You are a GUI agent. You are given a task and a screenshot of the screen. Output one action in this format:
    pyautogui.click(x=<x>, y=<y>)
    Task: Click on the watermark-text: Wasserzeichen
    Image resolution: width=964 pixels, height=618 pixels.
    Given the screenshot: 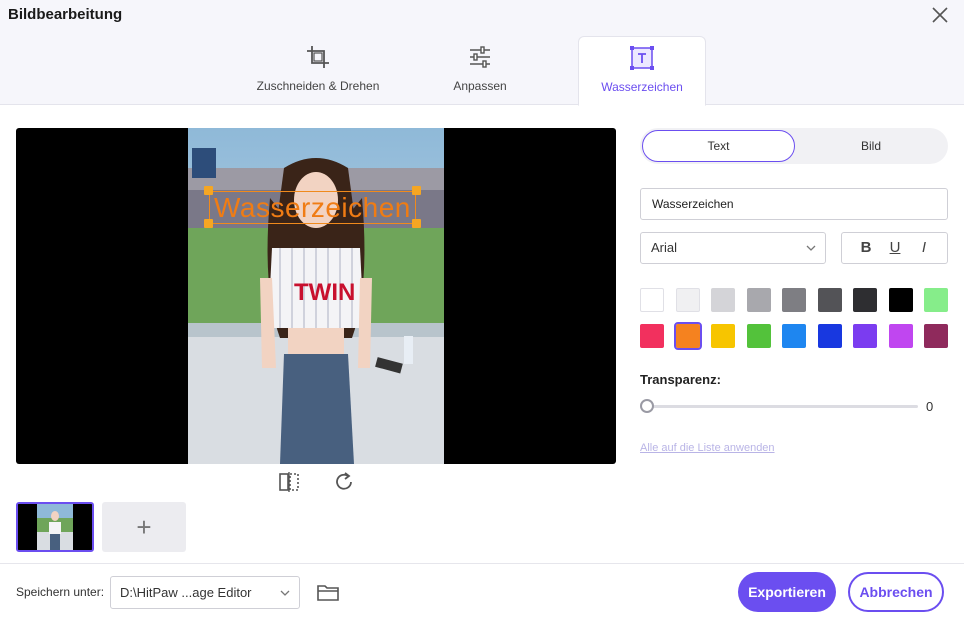 What is the action you would take?
    pyautogui.click(x=312, y=207)
    